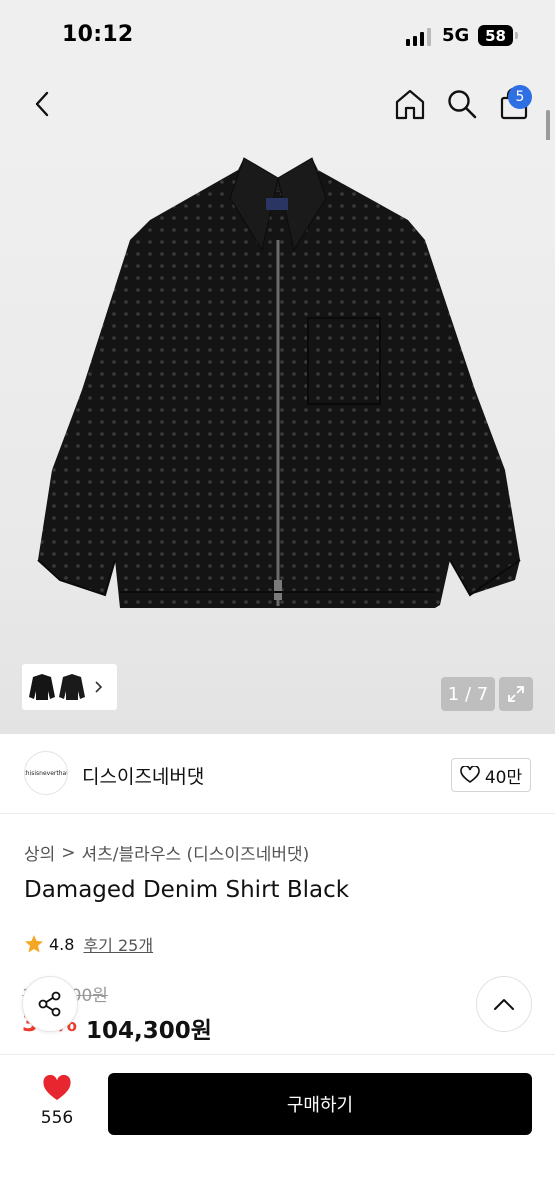  Describe the element at coordinates (277, 105) in the screenshot. I see `top-nav` at that location.